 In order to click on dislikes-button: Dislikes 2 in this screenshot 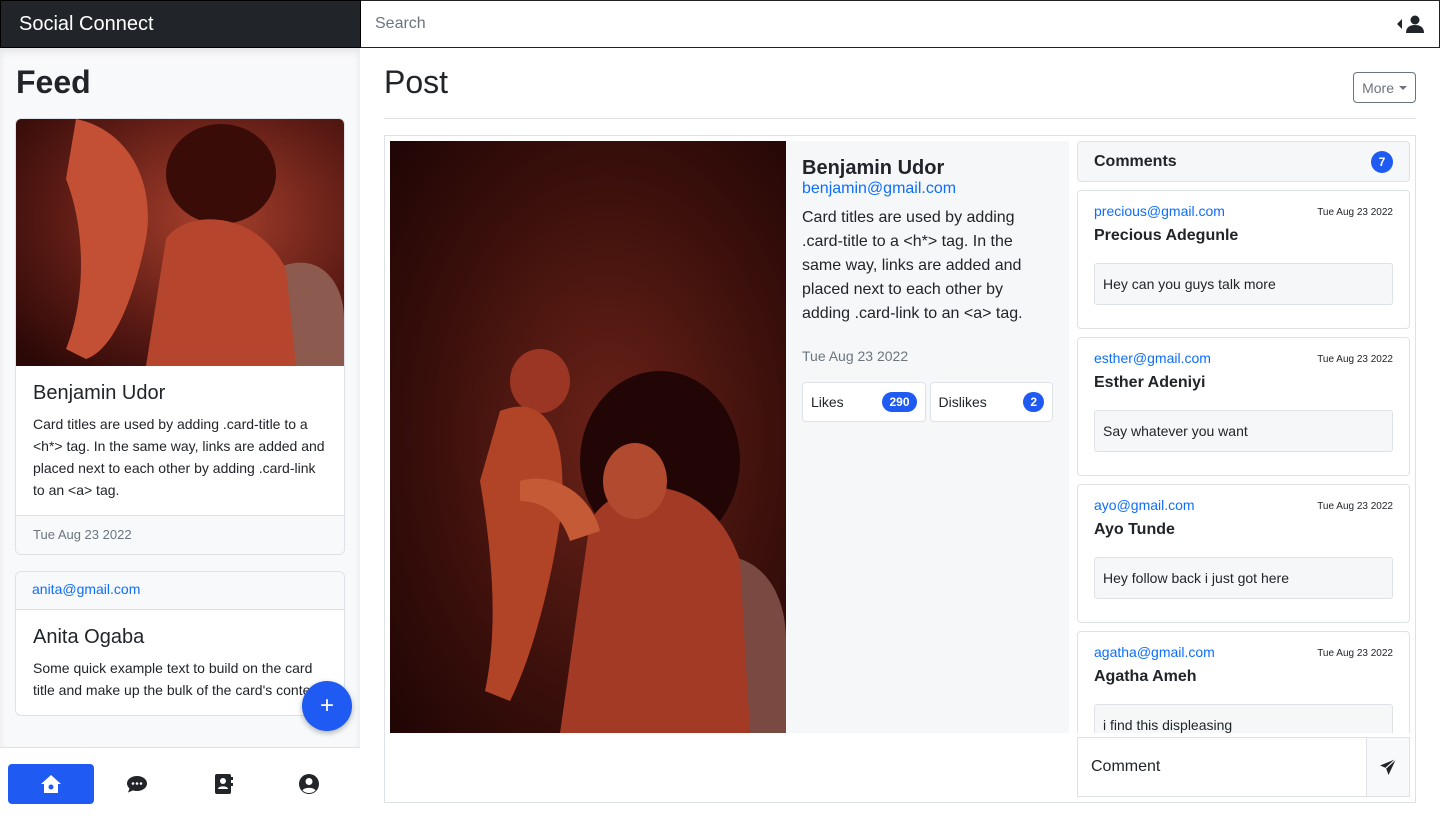, I will do `click(991, 402)`.